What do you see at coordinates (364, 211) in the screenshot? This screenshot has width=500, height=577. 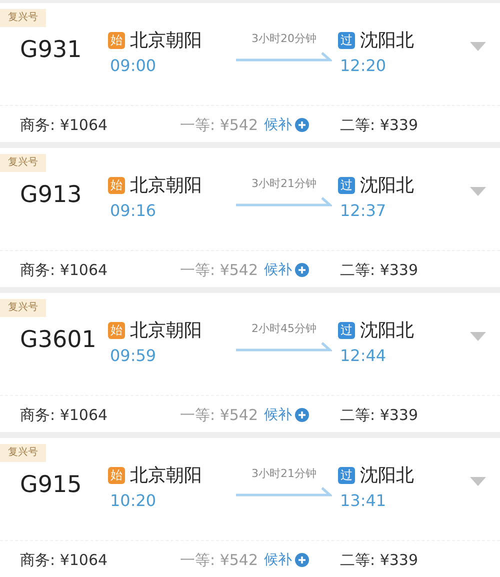 I see `time-text: 12:37` at bounding box center [364, 211].